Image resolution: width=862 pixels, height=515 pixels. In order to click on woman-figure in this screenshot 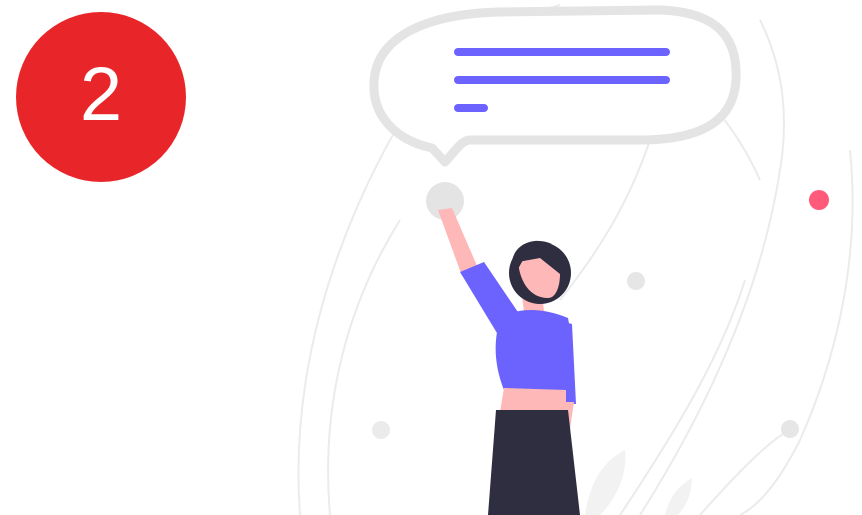, I will do `click(509, 361)`.